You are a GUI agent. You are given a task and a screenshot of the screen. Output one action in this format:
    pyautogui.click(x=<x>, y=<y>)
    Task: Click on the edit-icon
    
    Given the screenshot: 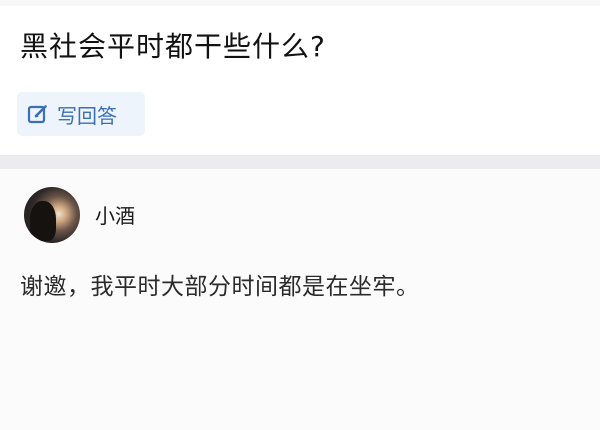 What is the action you would take?
    pyautogui.click(x=38, y=114)
    